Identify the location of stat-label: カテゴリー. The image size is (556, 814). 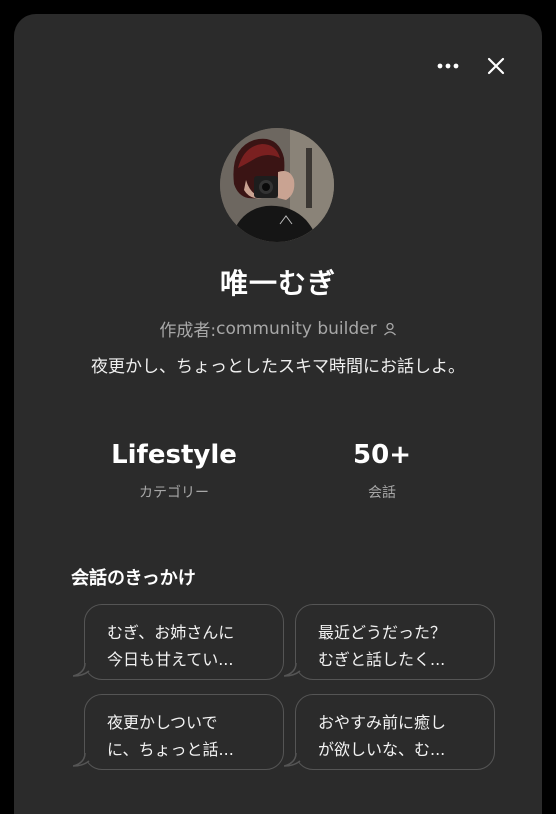
(174, 493).